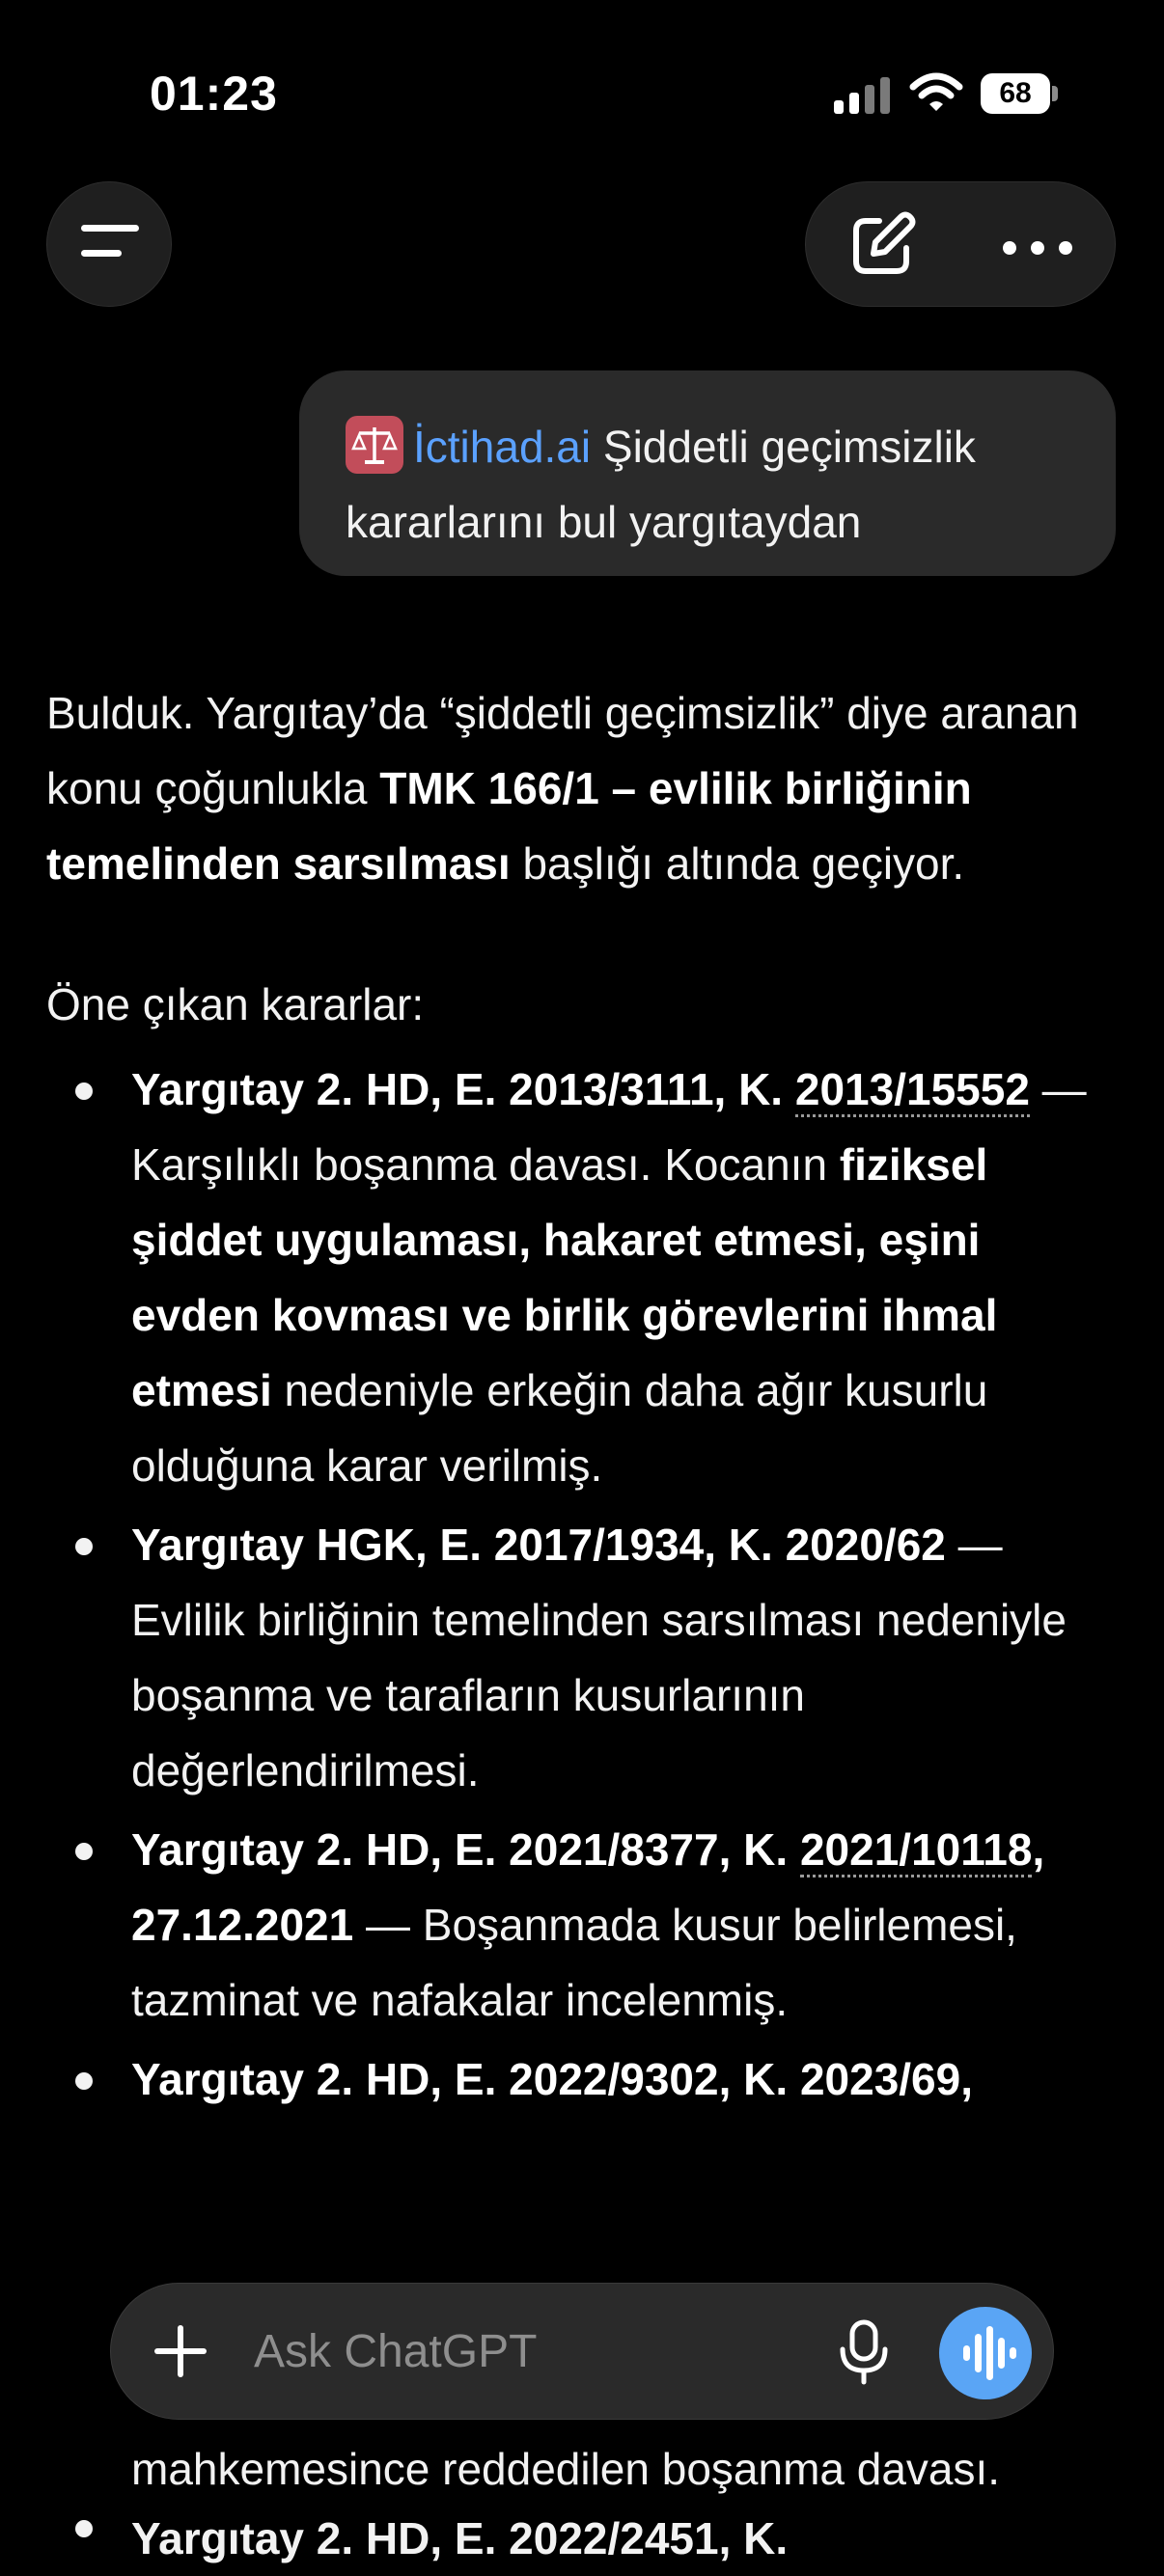 The width and height of the screenshot is (1164, 2576). Describe the element at coordinates (110, 229) in the screenshot. I see `menu-icon` at that location.